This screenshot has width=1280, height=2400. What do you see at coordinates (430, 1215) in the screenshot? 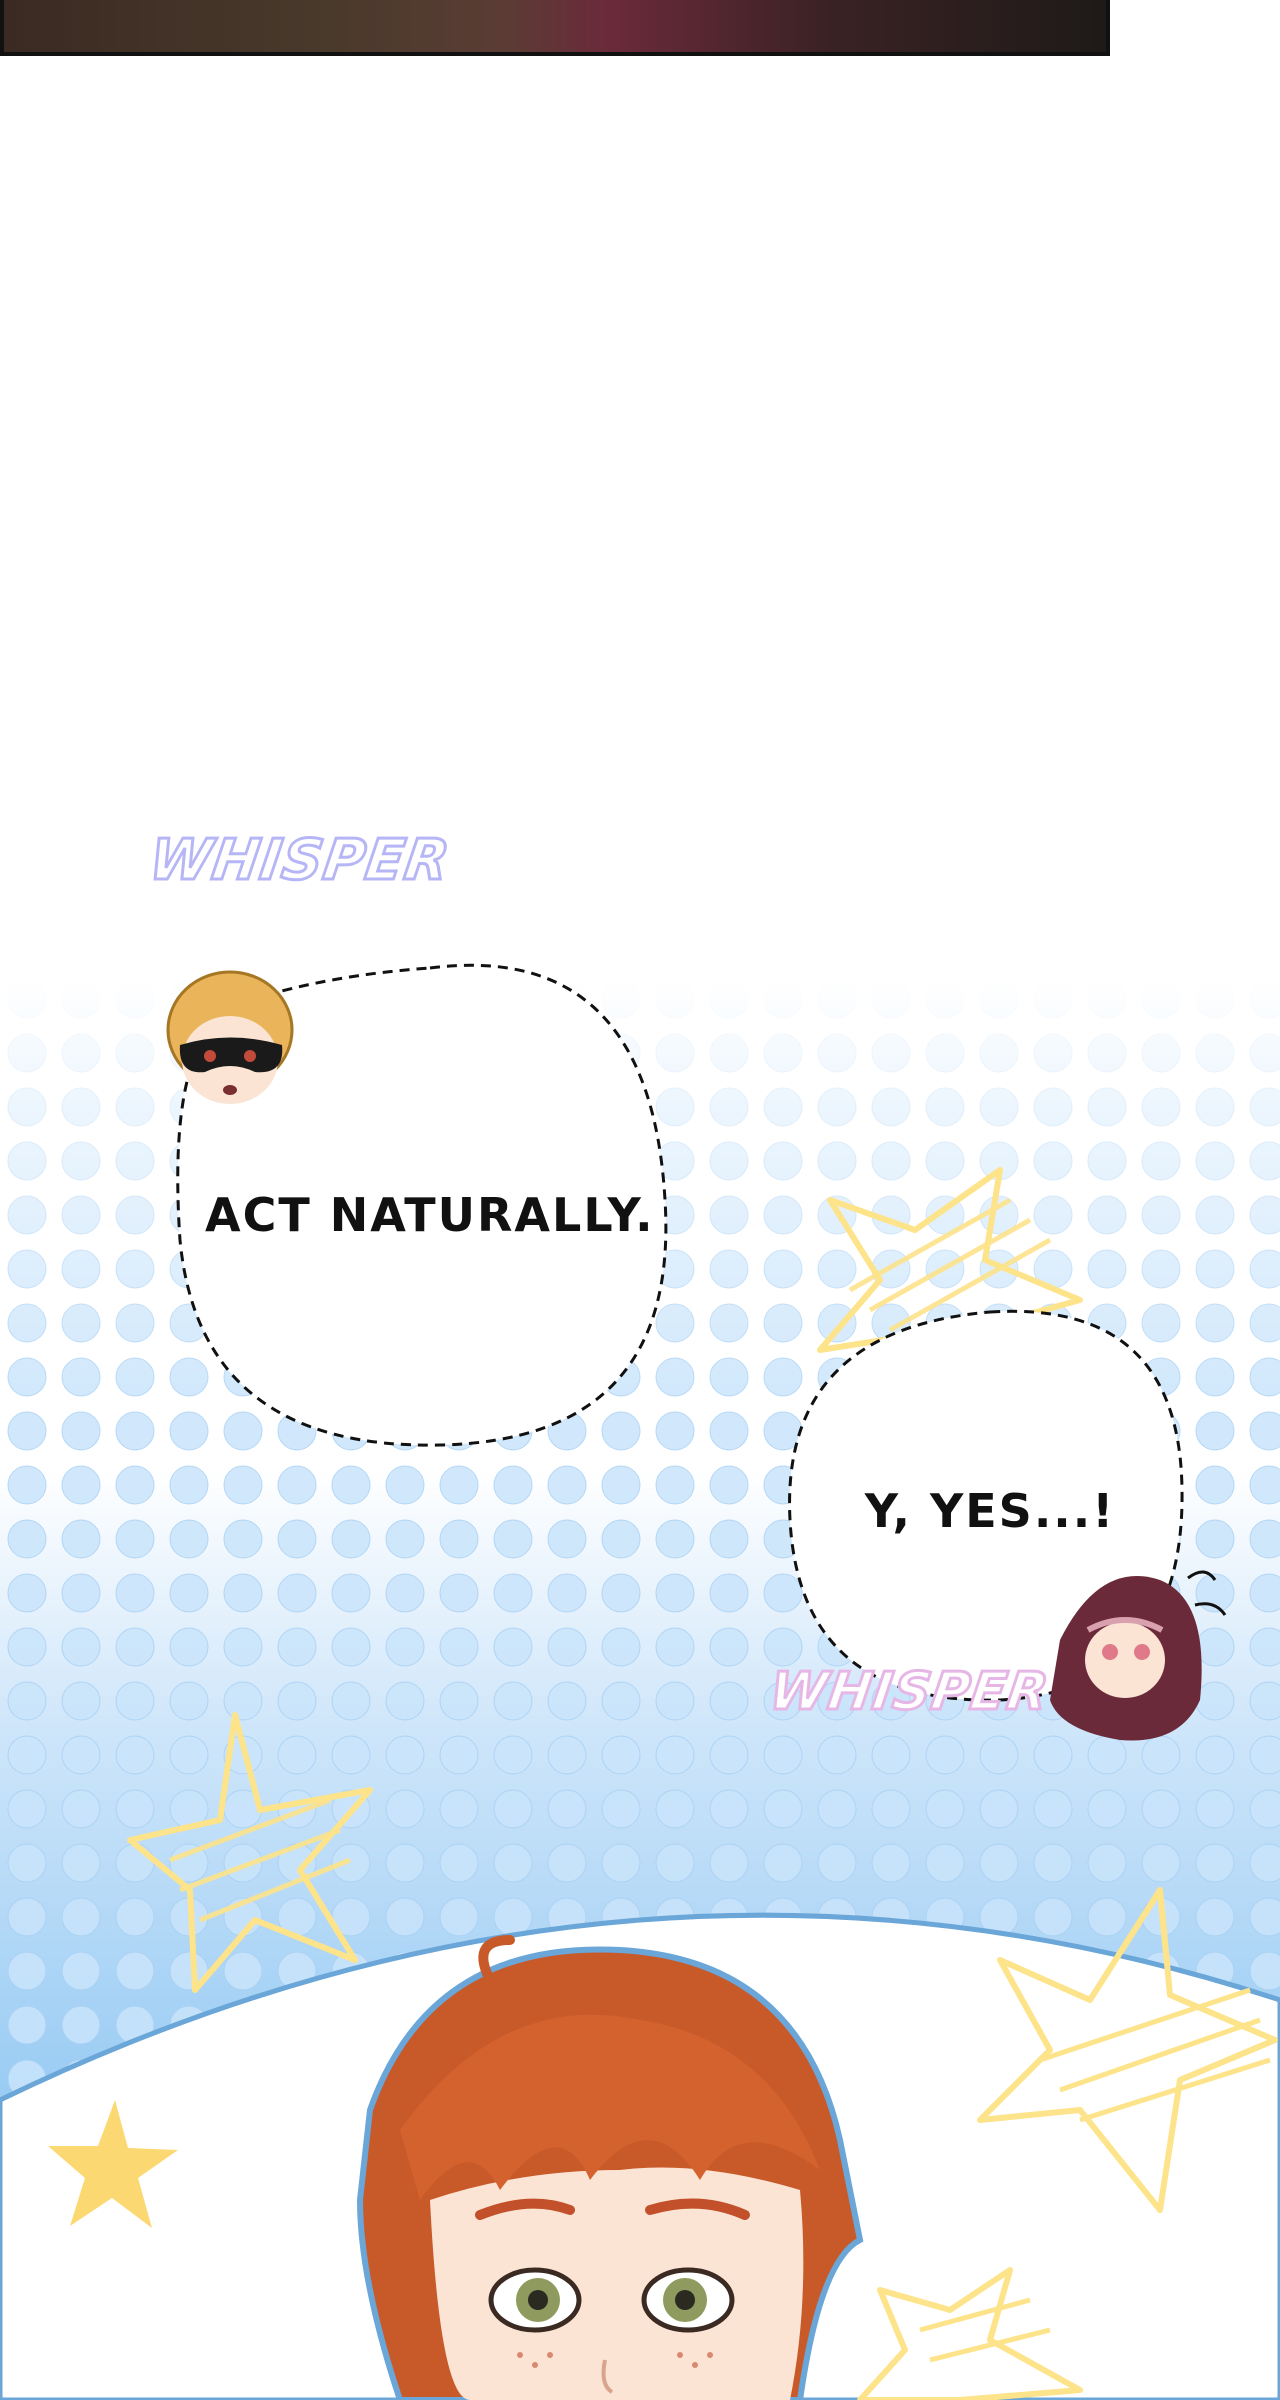
I see `bubble-1-text: ACT NATURALLY.` at bounding box center [430, 1215].